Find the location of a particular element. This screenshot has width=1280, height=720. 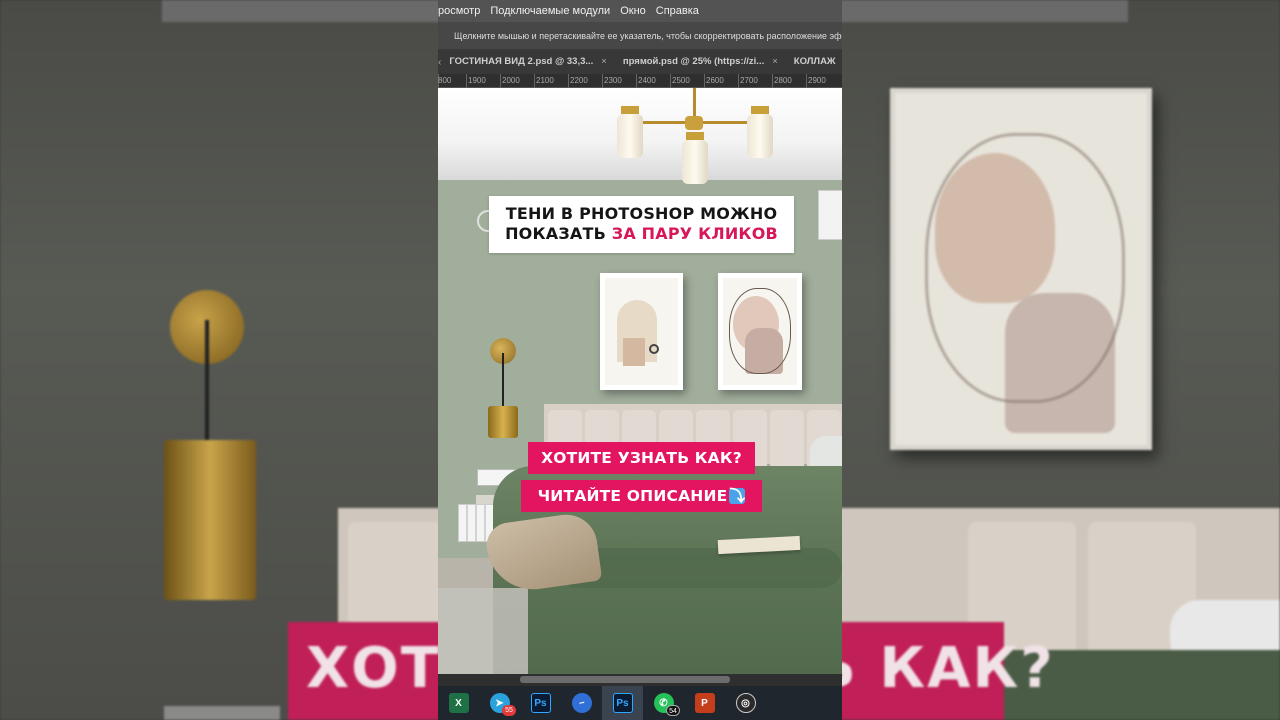

menu-help: Справка is located at coordinates (677, 11).